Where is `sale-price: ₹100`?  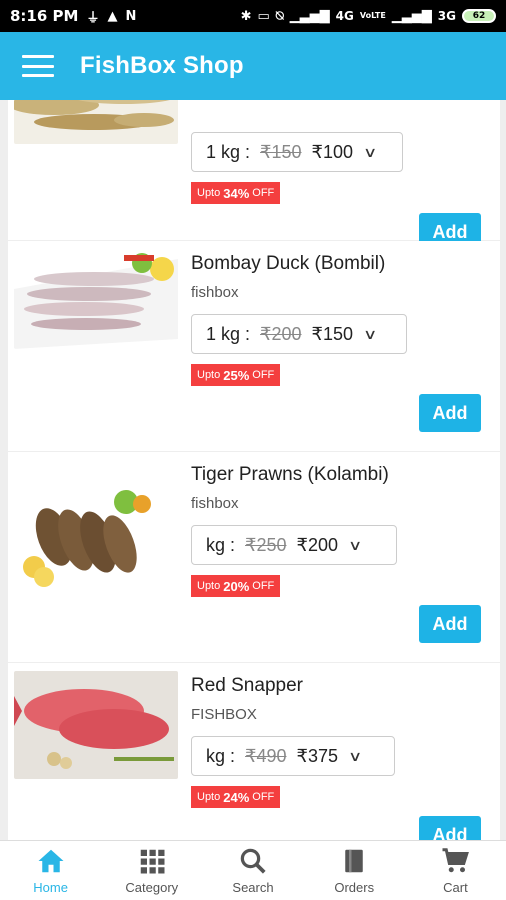
sale-price: ₹100 is located at coordinates (332, 151).